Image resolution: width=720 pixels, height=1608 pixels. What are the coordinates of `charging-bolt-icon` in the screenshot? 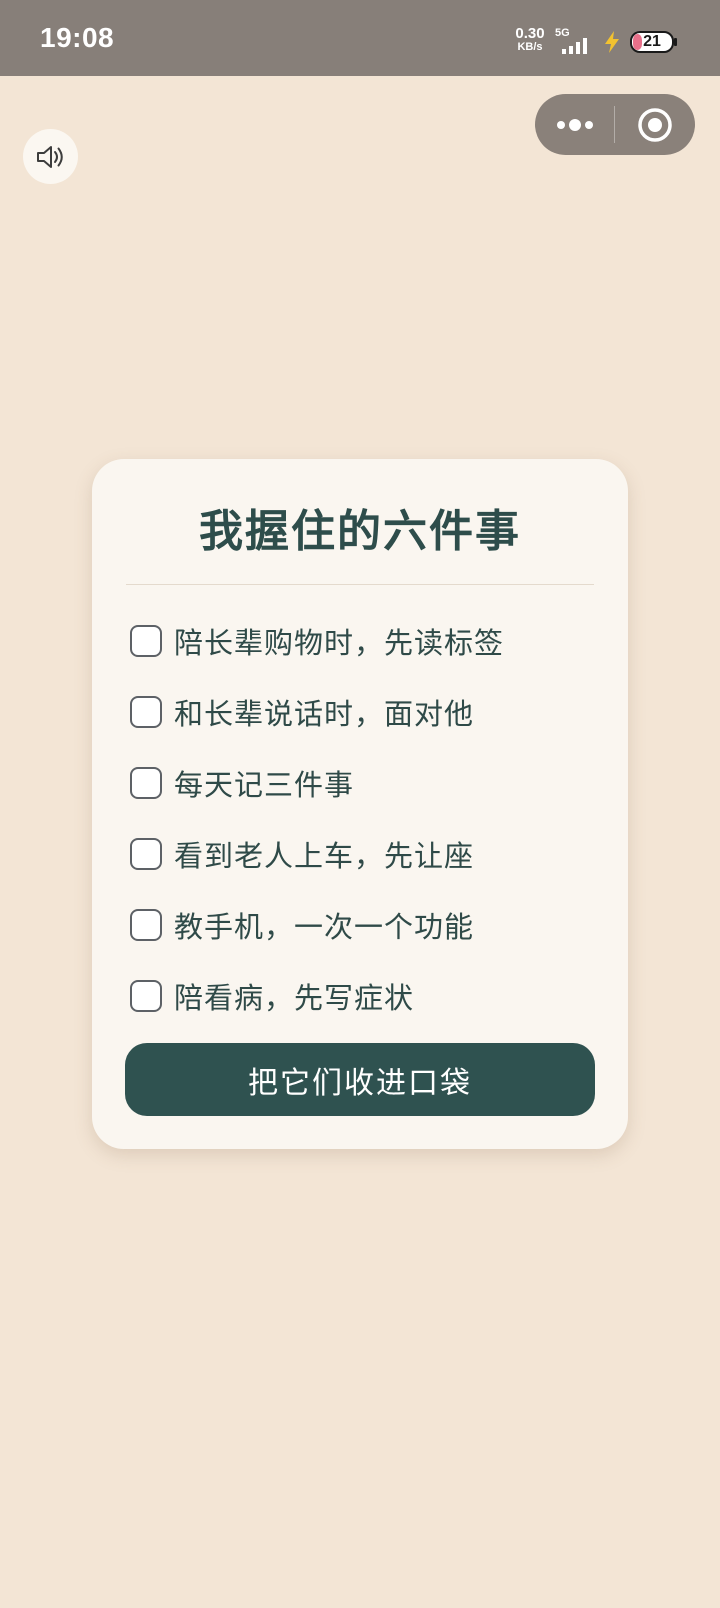 It's located at (612, 42).